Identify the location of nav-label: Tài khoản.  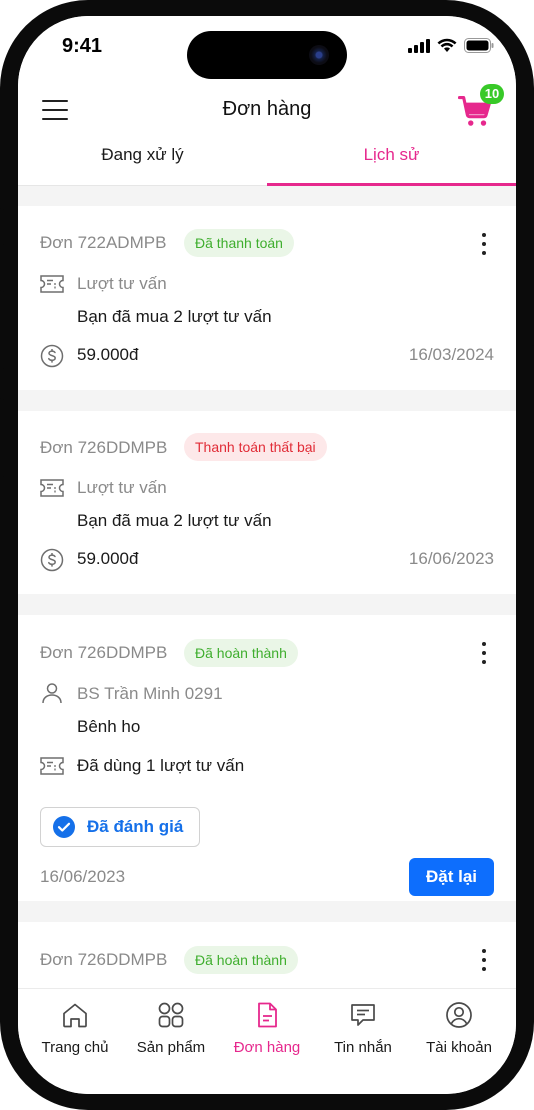
(459, 1047).